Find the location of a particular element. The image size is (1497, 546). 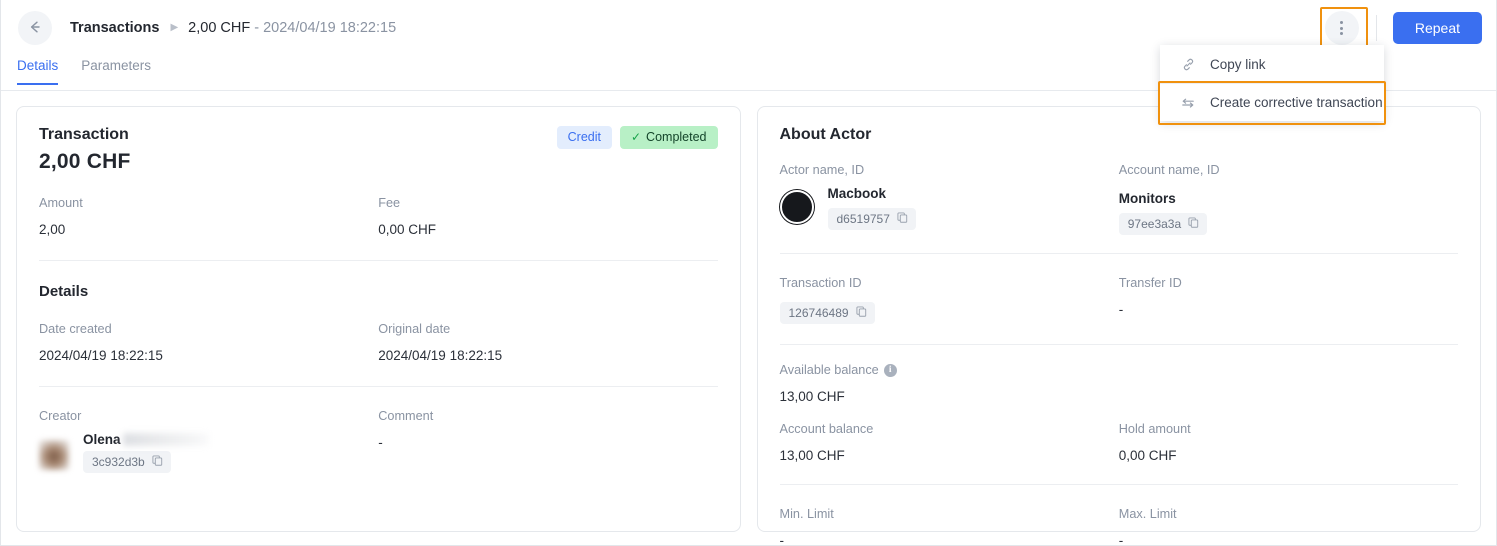

creator-field: Creator Olena 3c932d3b is located at coordinates (208, 441).